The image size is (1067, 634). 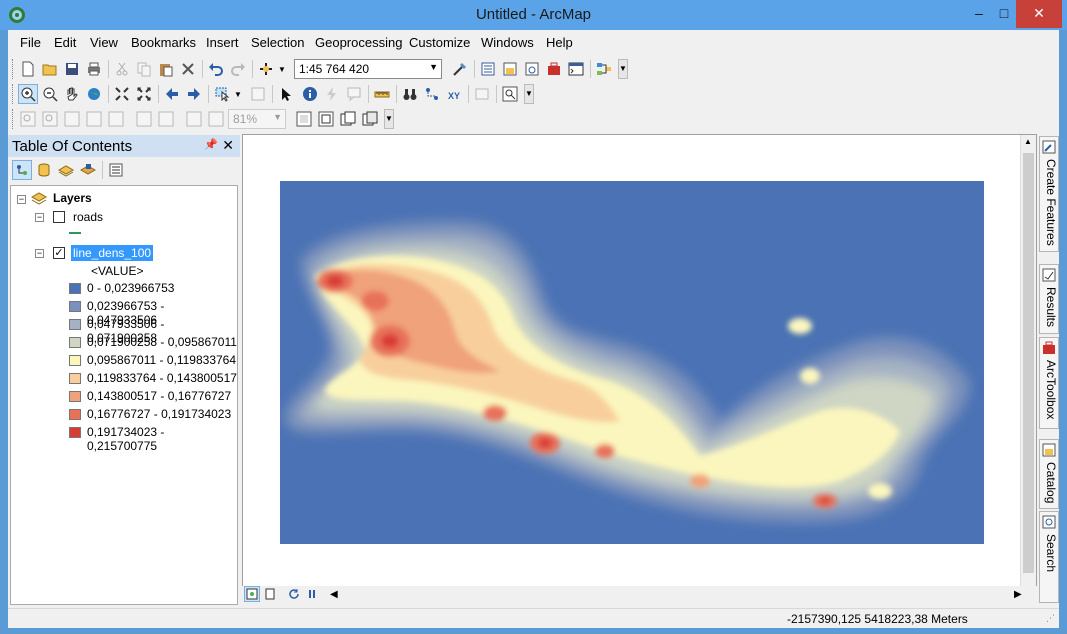 What do you see at coordinates (88, 217) in the screenshot?
I see `roads-layer-label: roads` at bounding box center [88, 217].